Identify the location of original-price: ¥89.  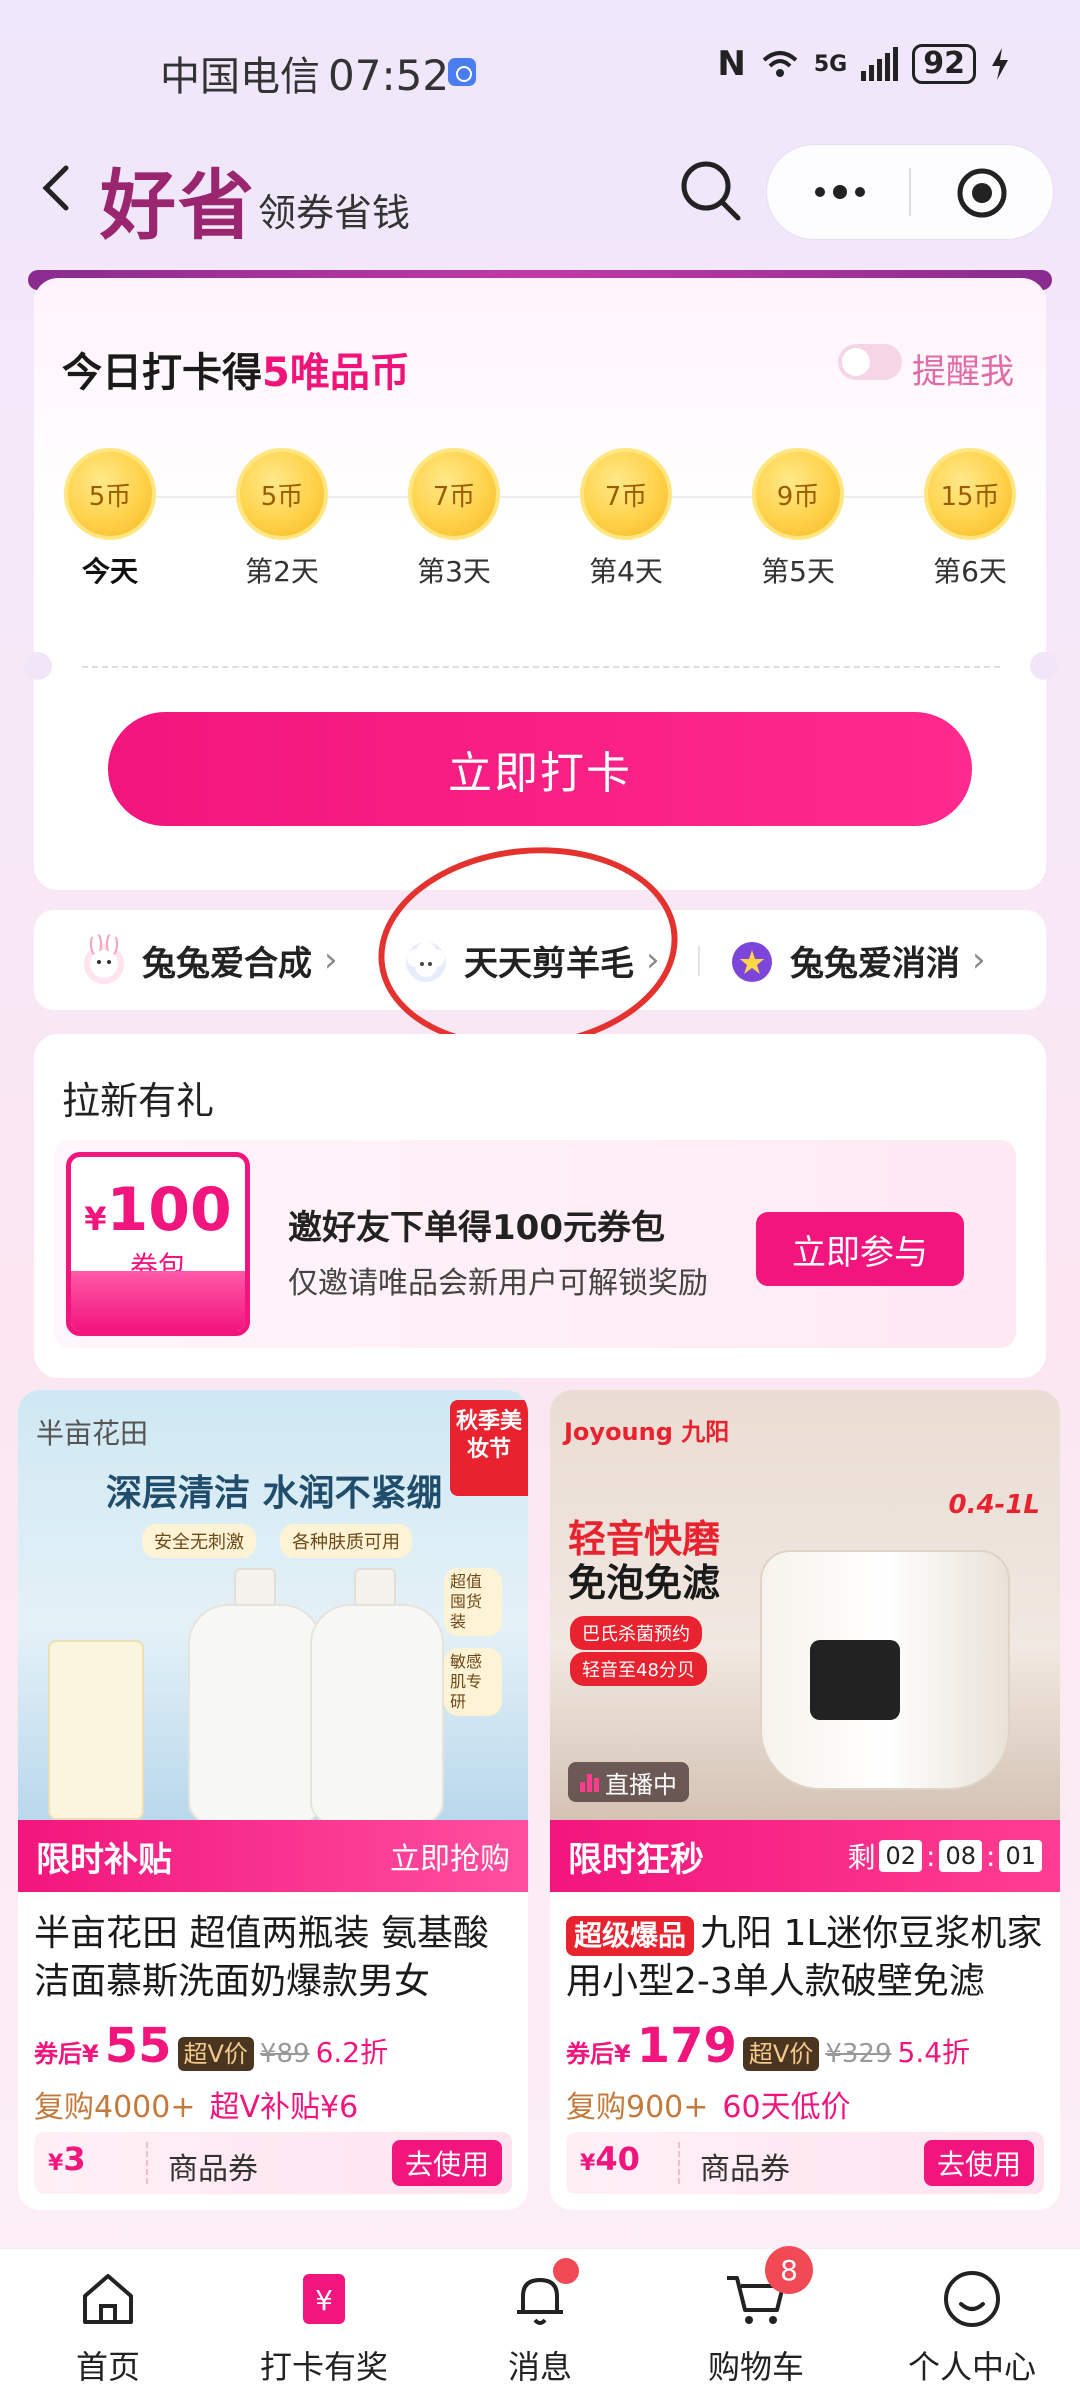
(284, 2054).